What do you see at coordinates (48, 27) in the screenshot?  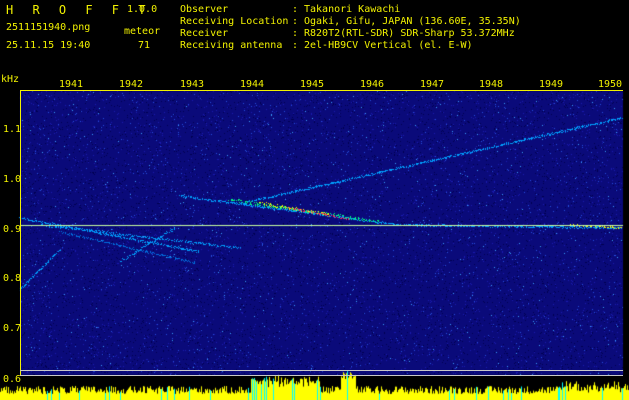 I see `filename-label: 2511151940.png` at bounding box center [48, 27].